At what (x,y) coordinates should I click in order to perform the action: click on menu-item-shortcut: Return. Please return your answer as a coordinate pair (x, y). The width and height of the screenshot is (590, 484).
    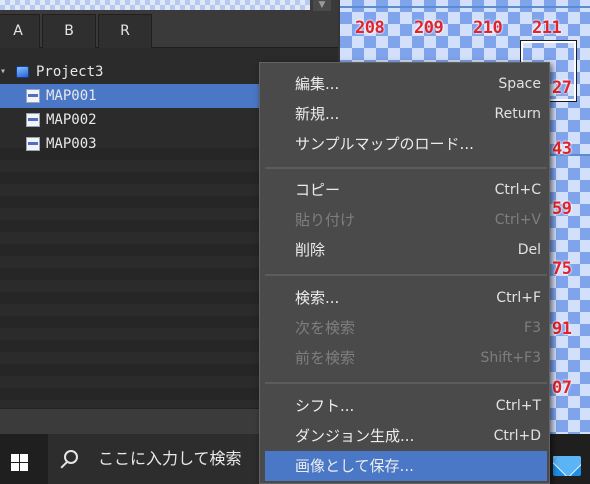
    Looking at the image, I should click on (517, 114).